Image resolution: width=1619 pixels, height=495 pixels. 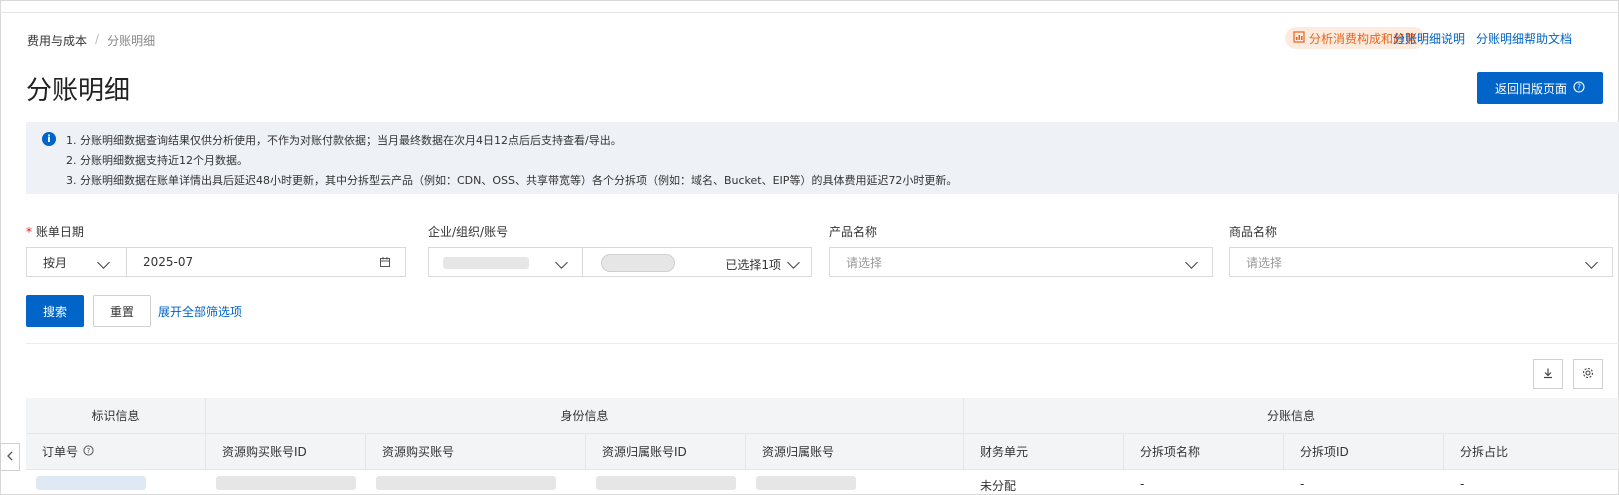 I want to click on redacted-owner-id, so click(x=666, y=483).